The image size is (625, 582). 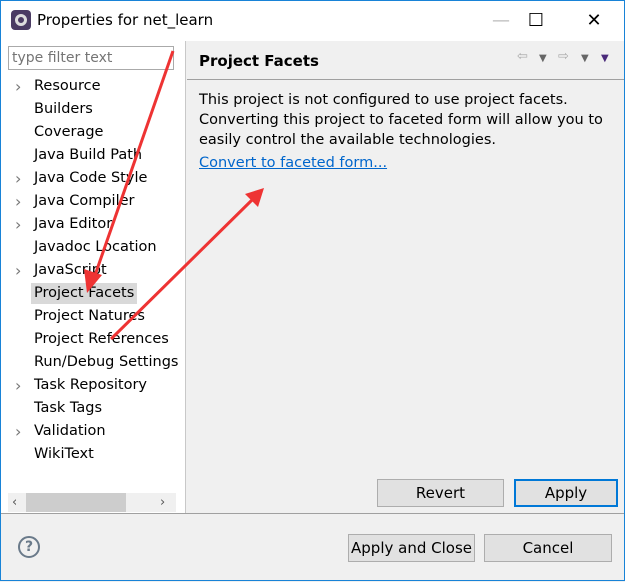 I want to click on tree-item: Coverage, so click(x=68, y=132).